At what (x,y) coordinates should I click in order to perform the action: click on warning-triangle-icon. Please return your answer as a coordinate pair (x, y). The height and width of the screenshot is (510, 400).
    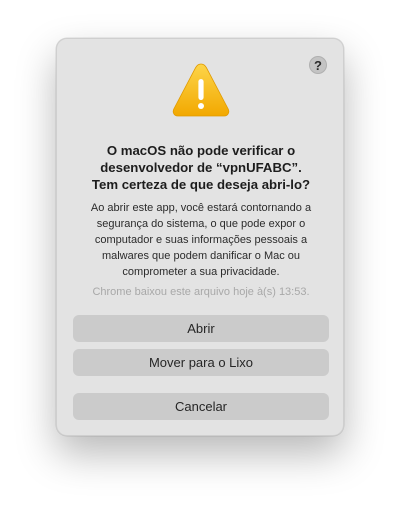
    Looking at the image, I should click on (201, 90).